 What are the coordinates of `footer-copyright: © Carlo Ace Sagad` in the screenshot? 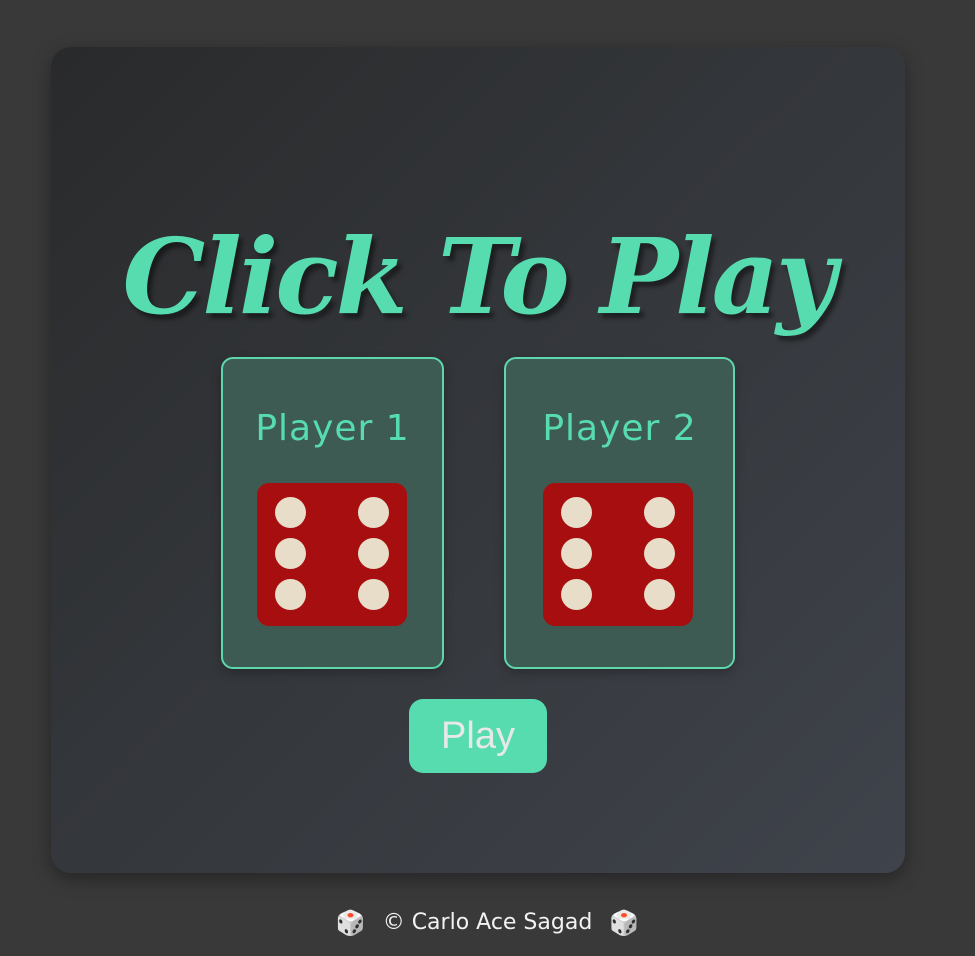 It's located at (487, 922).